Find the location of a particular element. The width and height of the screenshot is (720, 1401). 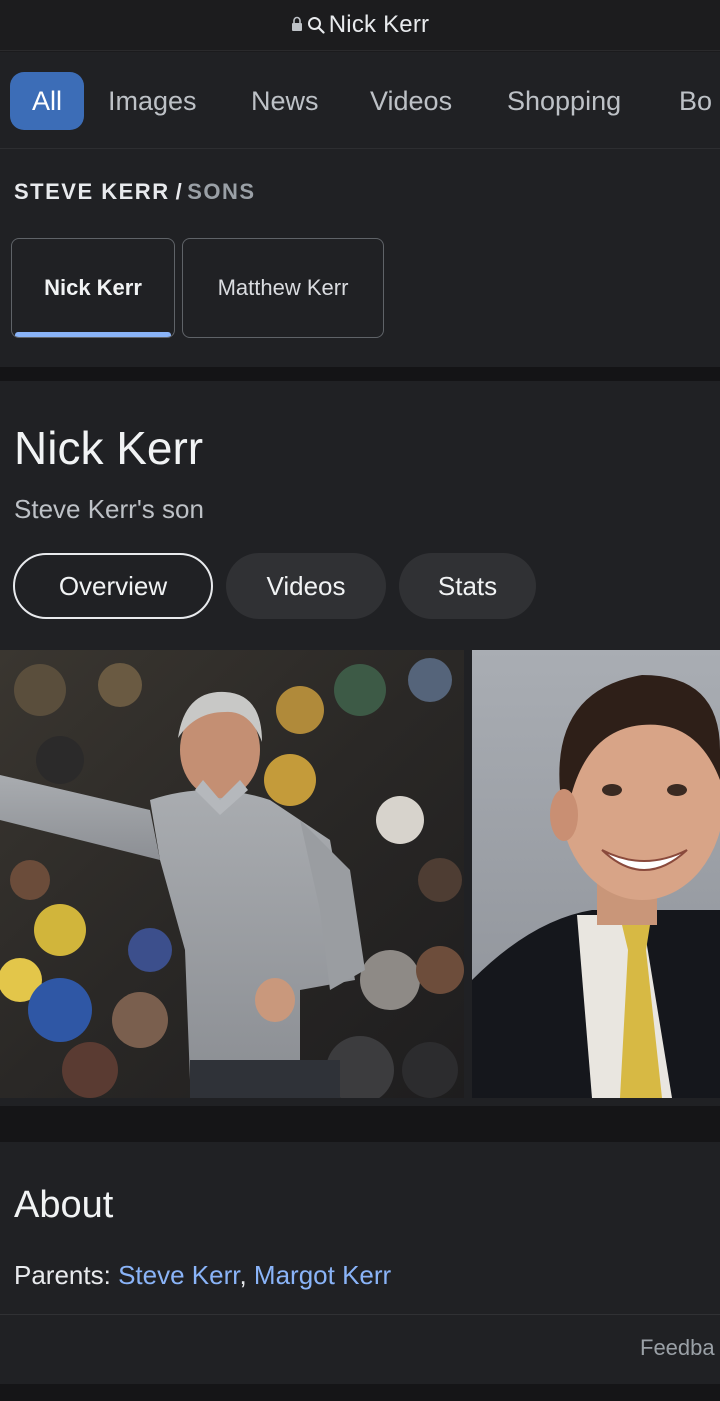

tab-entity-videos: Videos is located at coordinates (306, 586).